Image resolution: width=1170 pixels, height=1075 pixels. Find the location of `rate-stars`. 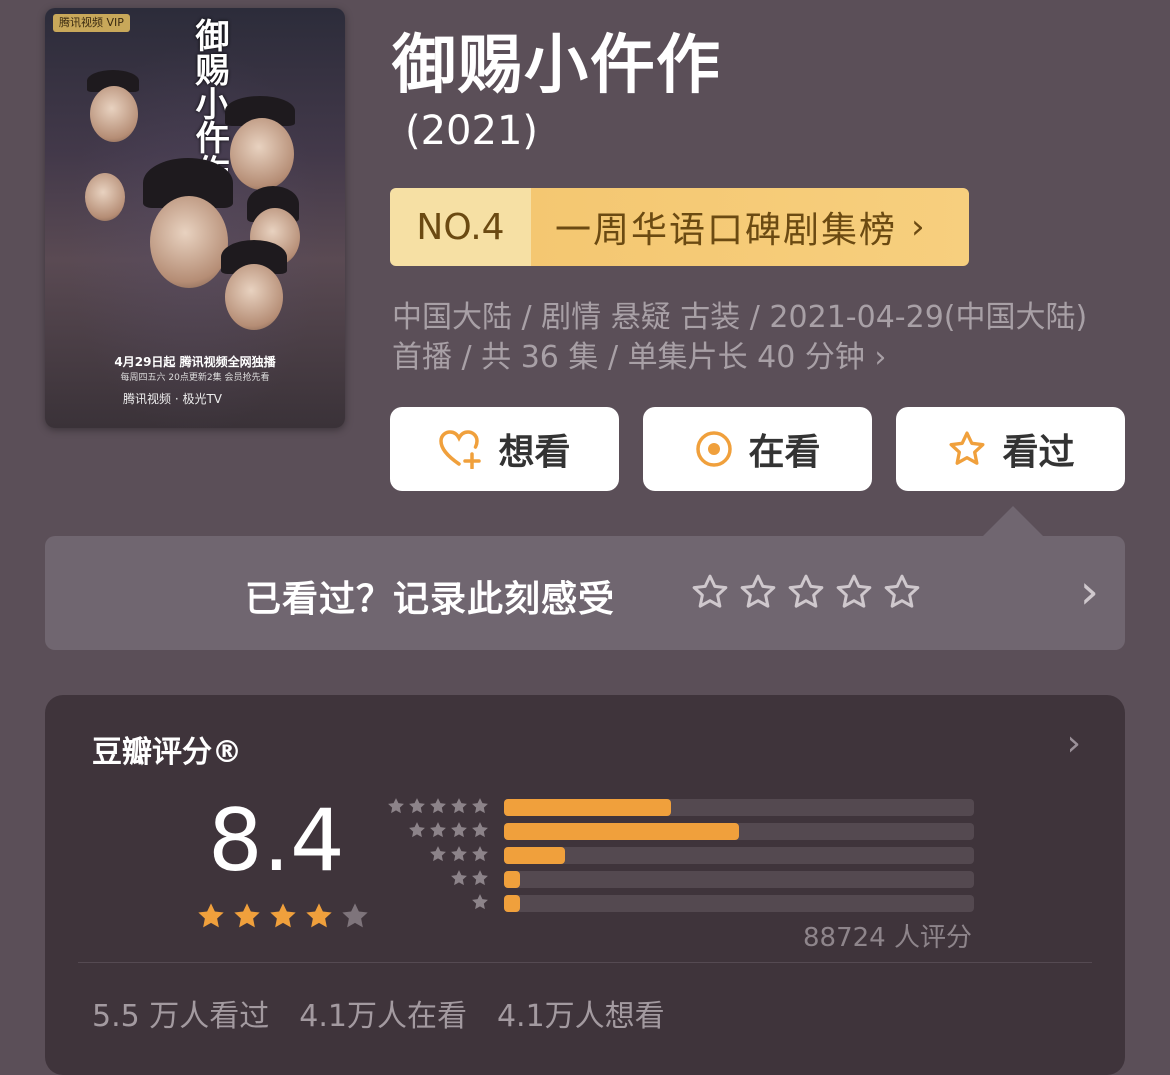

rate-stars is located at coordinates (806, 592).